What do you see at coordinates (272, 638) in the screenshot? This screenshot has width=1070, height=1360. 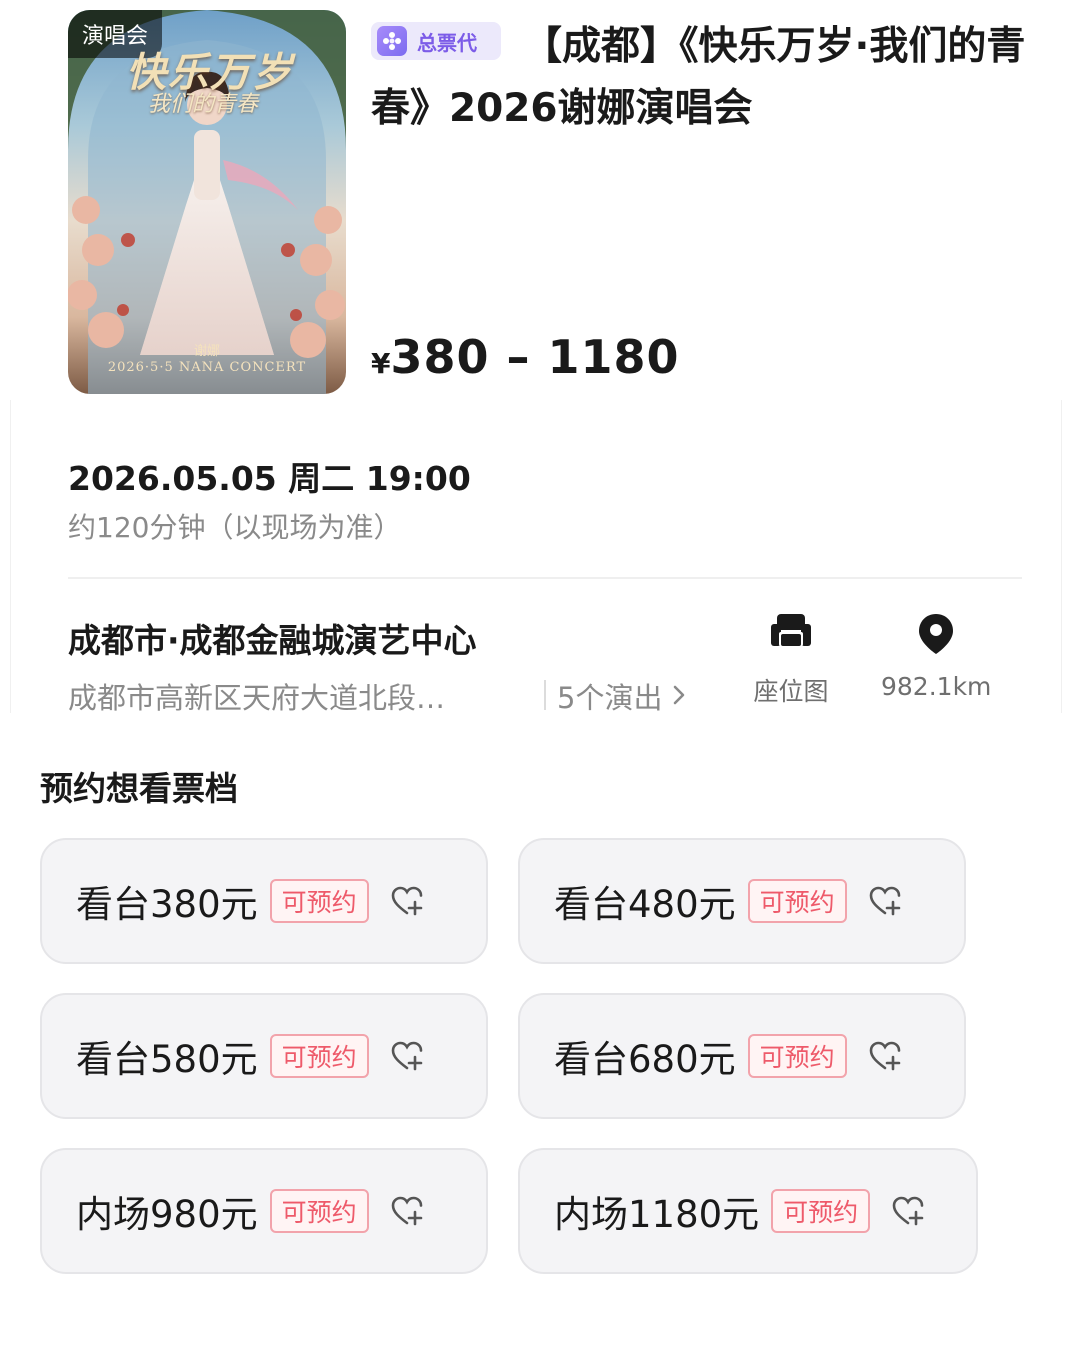 I see `venue-name: 成都市·成都金融城演艺中心` at bounding box center [272, 638].